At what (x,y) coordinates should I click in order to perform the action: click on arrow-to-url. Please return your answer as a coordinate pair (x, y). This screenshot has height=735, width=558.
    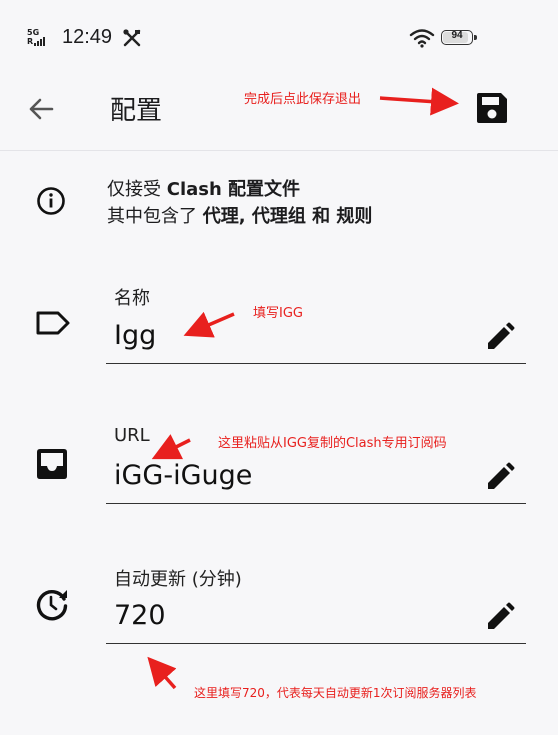
    Looking at the image, I should click on (171, 447).